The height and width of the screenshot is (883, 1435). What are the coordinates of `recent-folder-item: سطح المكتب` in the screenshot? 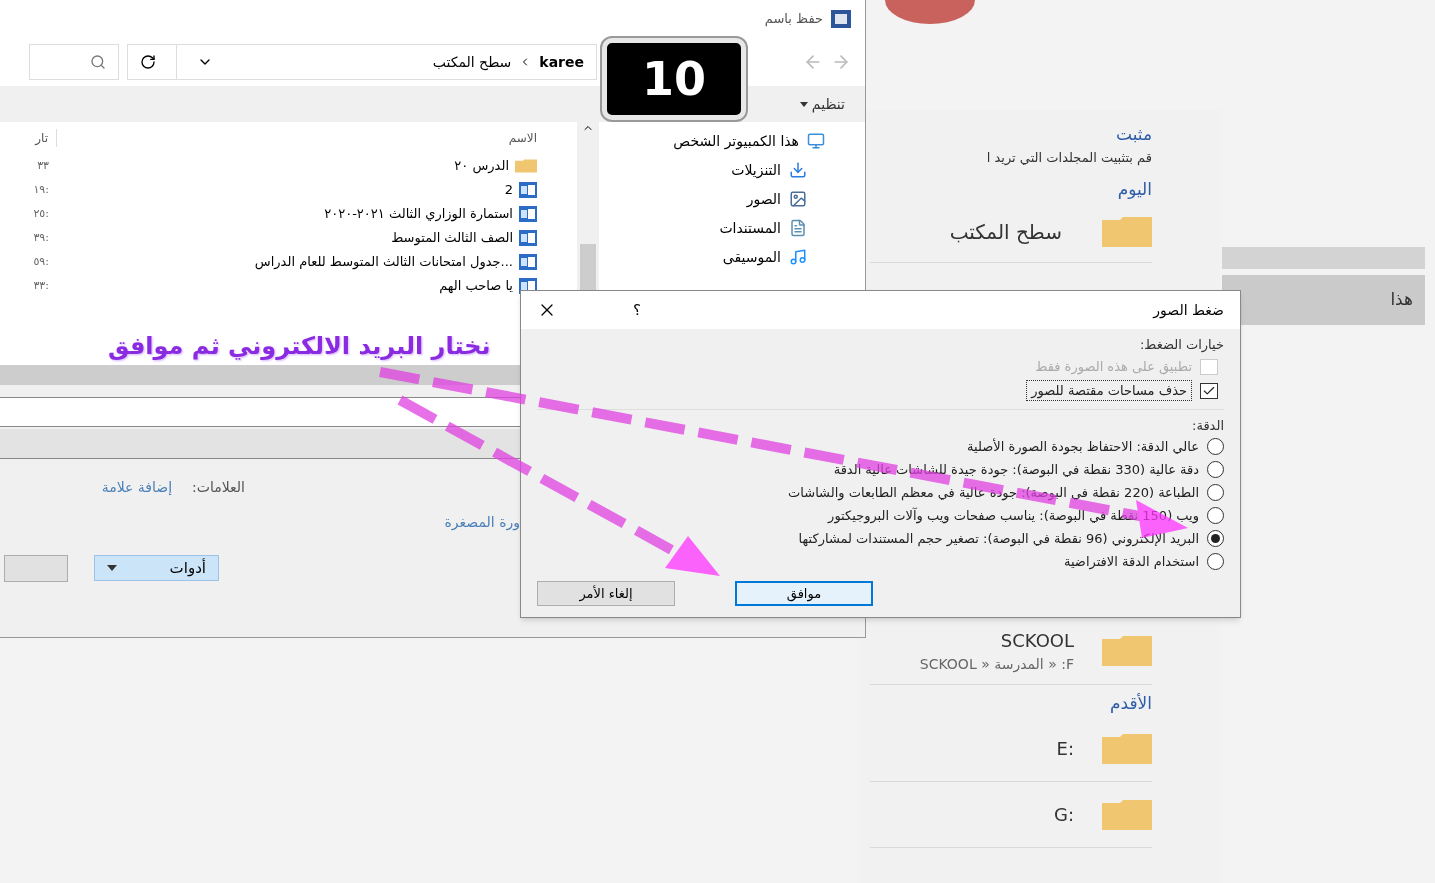 It's located at (1011, 232).